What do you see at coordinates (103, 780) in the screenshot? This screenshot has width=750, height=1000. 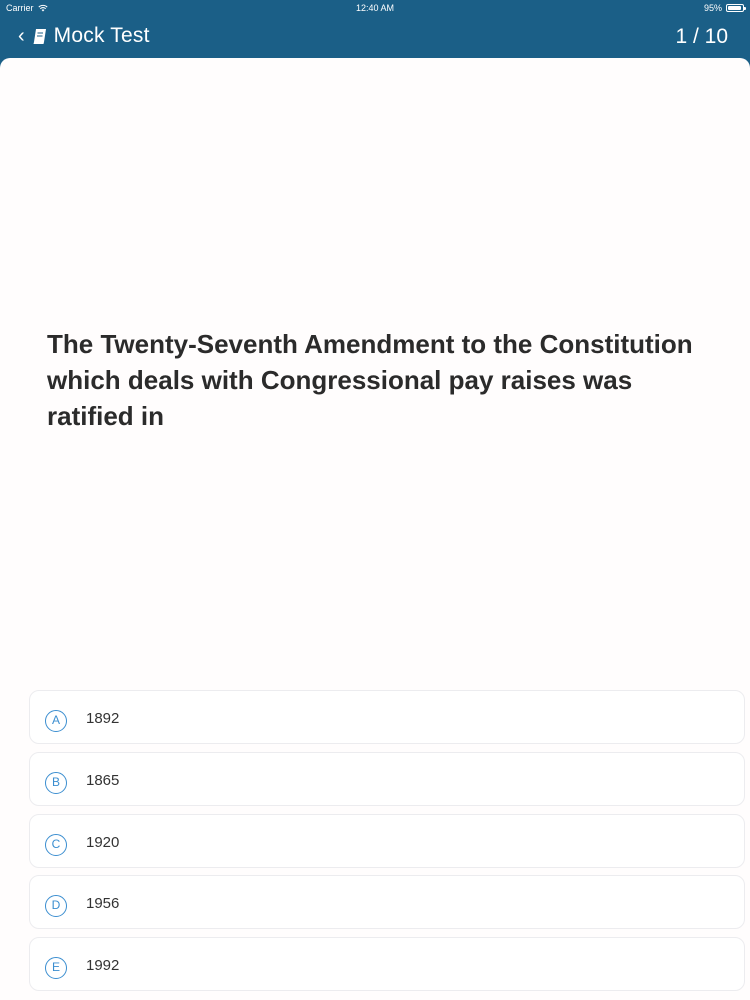 I see `answer-text: 1865` at bounding box center [103, 780].